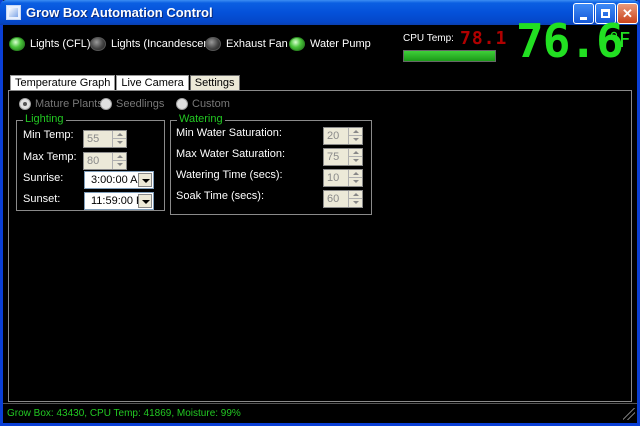 This screenshot has height=426, width=640. What do you see at coordinates (428, 38) in the screenshot?
I see `cpu-temp-label: CPU Temp:` at bounding box center [428, 38].